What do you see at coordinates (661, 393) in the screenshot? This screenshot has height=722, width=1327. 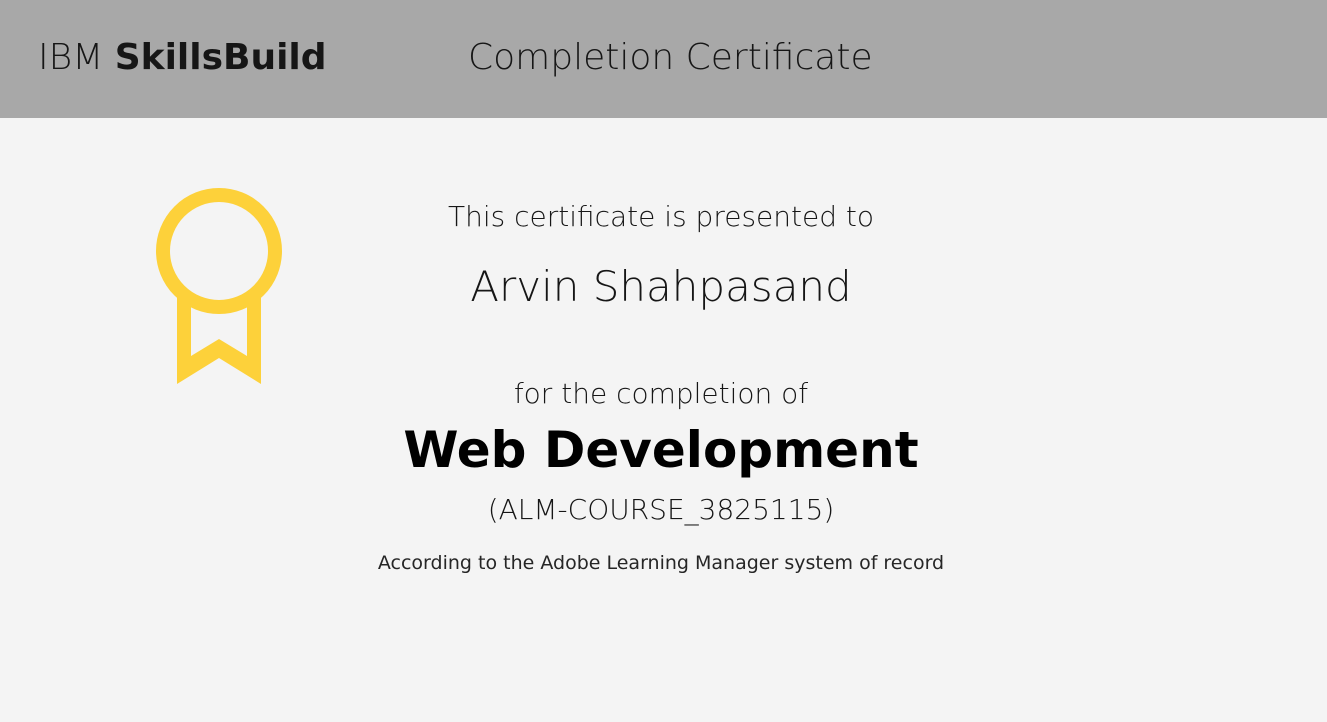 I see `completion-text: for the completion of` at bounding box center [661, 393].